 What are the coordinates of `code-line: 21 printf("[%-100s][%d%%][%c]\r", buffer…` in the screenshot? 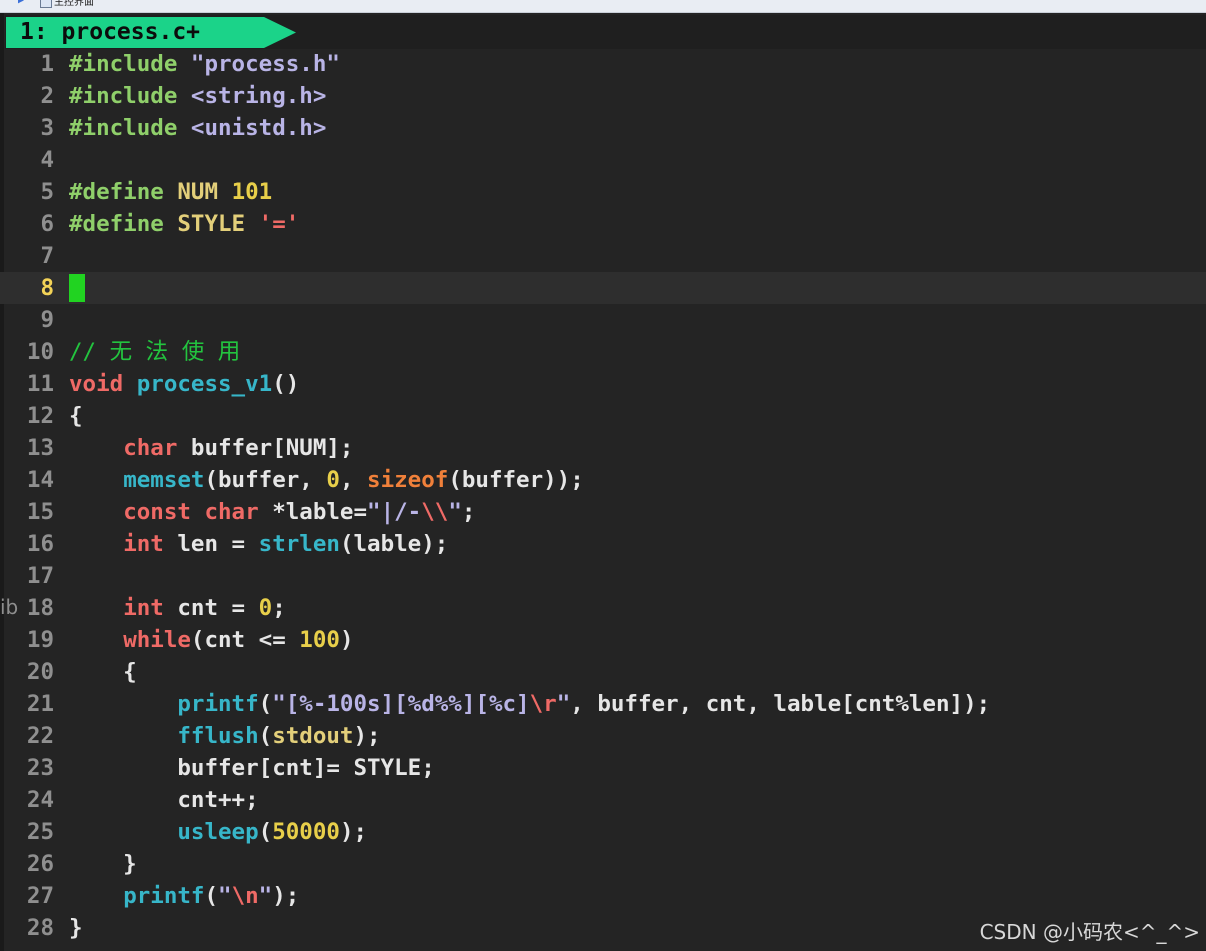 It's located at (603, 704).